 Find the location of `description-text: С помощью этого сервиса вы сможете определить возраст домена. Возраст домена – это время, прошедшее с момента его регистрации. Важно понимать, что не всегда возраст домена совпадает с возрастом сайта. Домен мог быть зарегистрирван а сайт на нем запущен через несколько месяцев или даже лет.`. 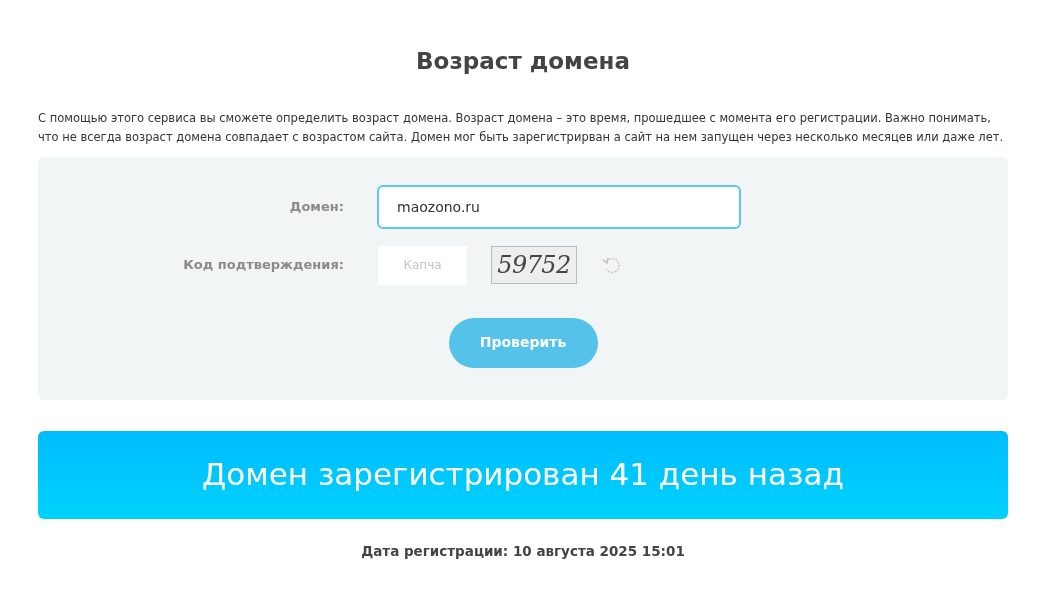

description-text: С помощью этого сервиса вы сможете определить возраст домена. Возраст домена – это время, прошедшее с момента его регистрации. Важно понимать, что не всегда возраст домена совпадает с возрастом сайта. Домен мог быть зарегистрирван а сайт на нем запущен через несколько месяцев или даже лет. is located at coordinates (521, 127).